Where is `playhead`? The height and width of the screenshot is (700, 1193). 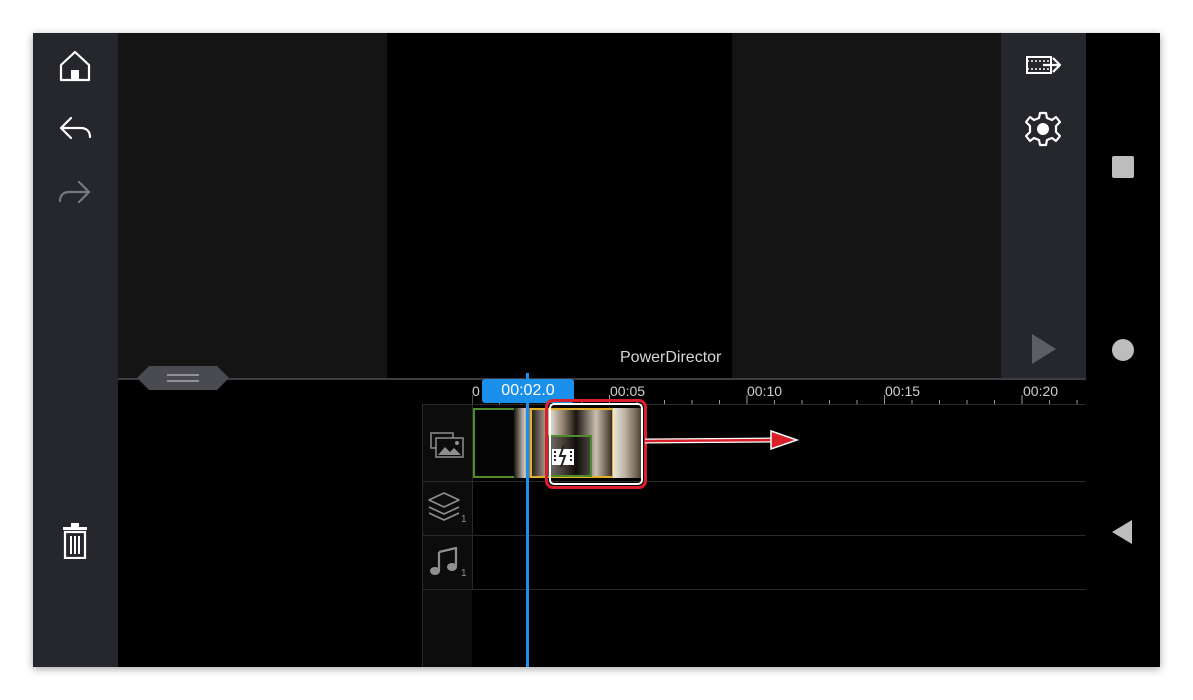 playhead is located at coordinates (527, 520).